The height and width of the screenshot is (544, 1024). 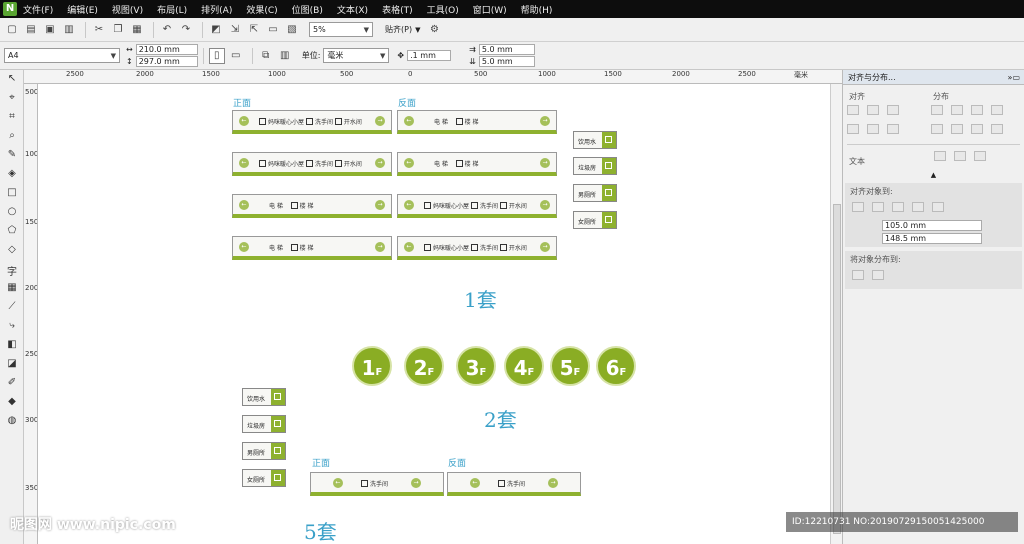 I want to click on tag-garbage: 垃圾房, so click(x=595, y=166).